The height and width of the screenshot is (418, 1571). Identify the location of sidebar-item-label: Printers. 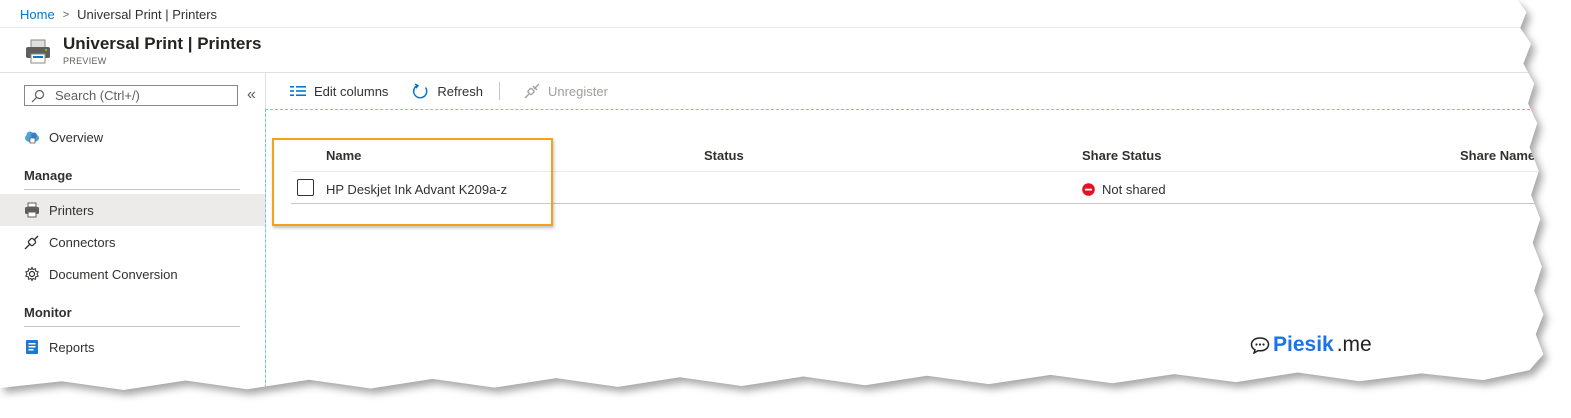
(71, 210).